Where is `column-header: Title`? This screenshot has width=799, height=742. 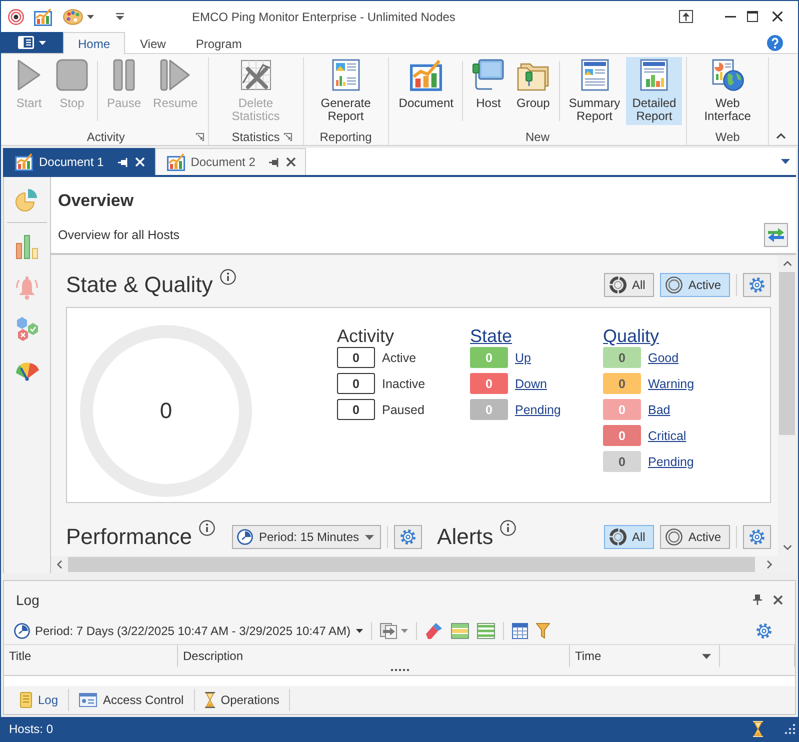
column-header: Title is located at coordinates (91, 656).